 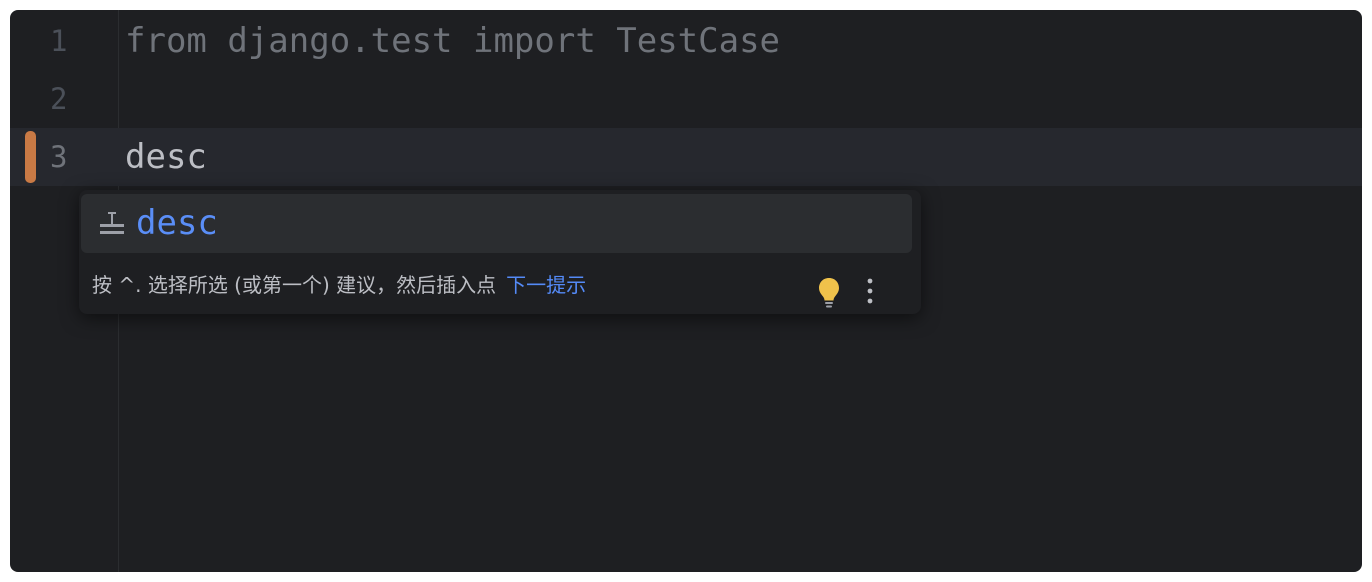 What do you see at coordinates (452, 41) in the screenshot?
I see `code-text: from django.test import TestCase` at bounding box center [452, 41].